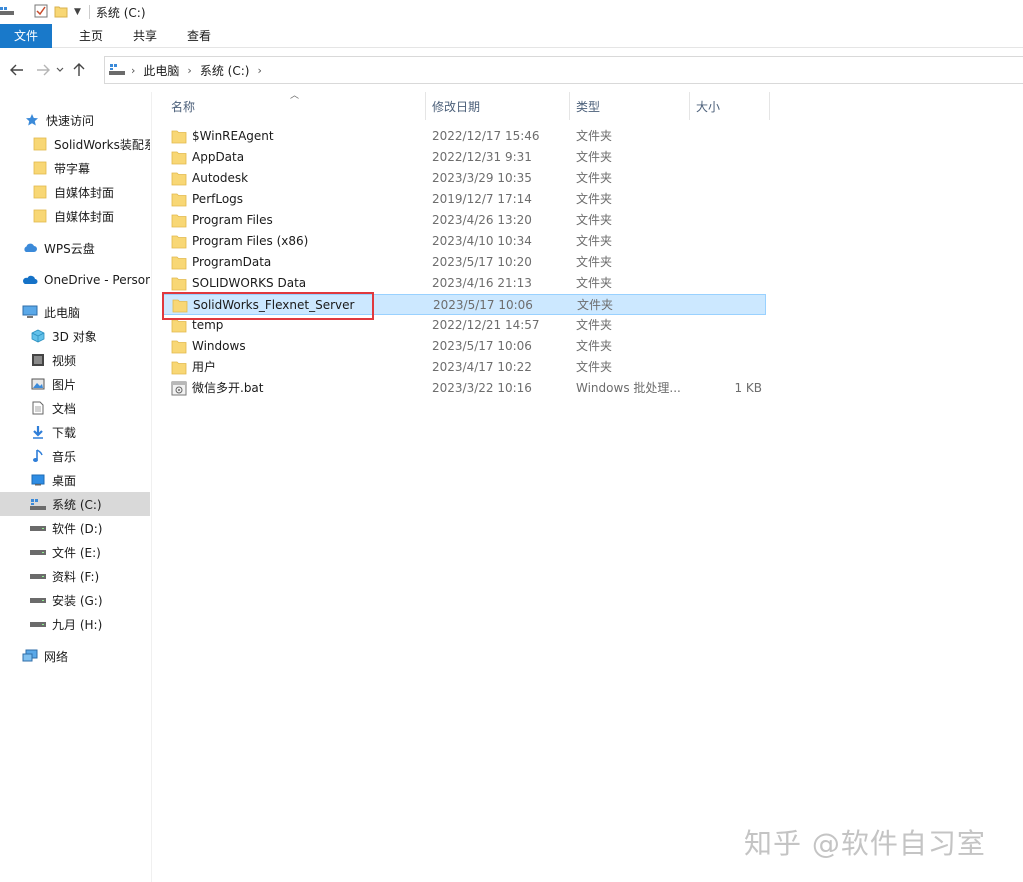  I want to click on window-title: 系统 (C:), so click(120, 12).